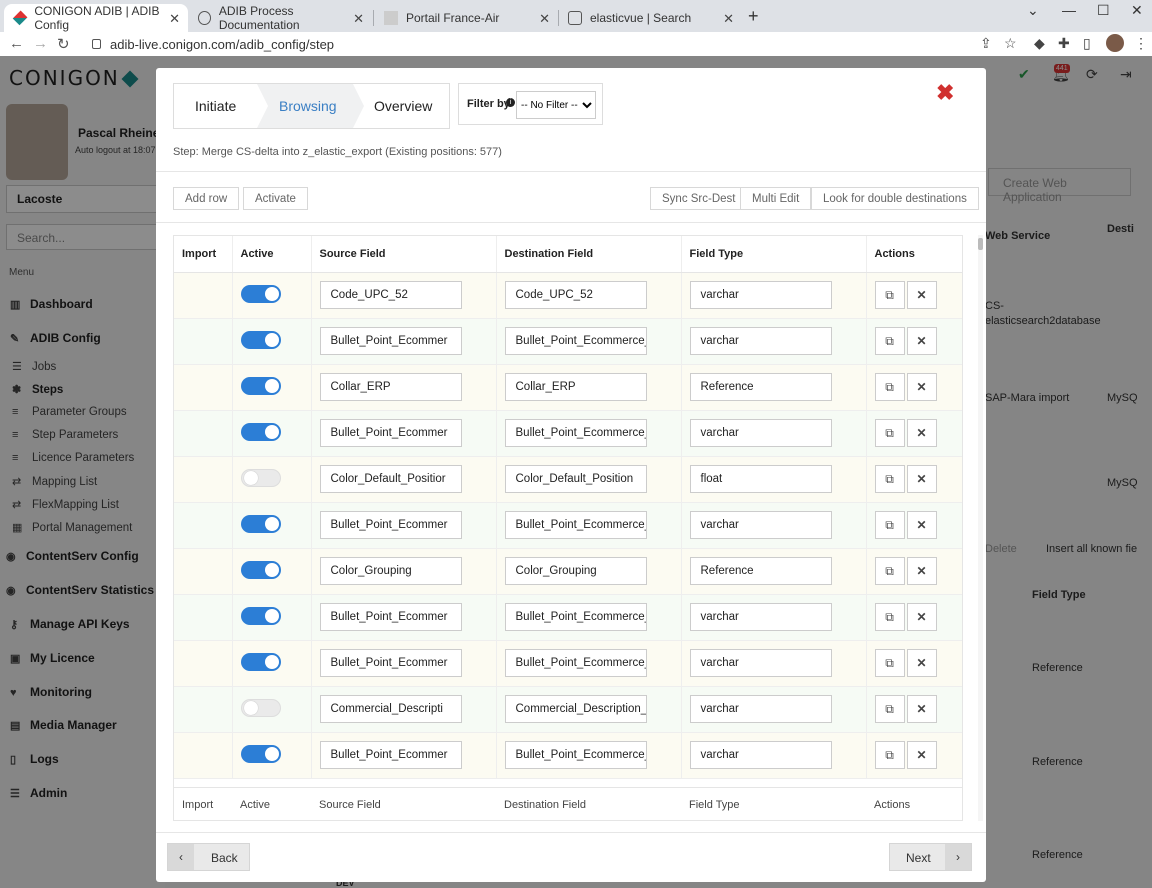  Describe the element at coordinates (1039, 43) in the screenshot. I see `extension-icon: ◆` at that location.